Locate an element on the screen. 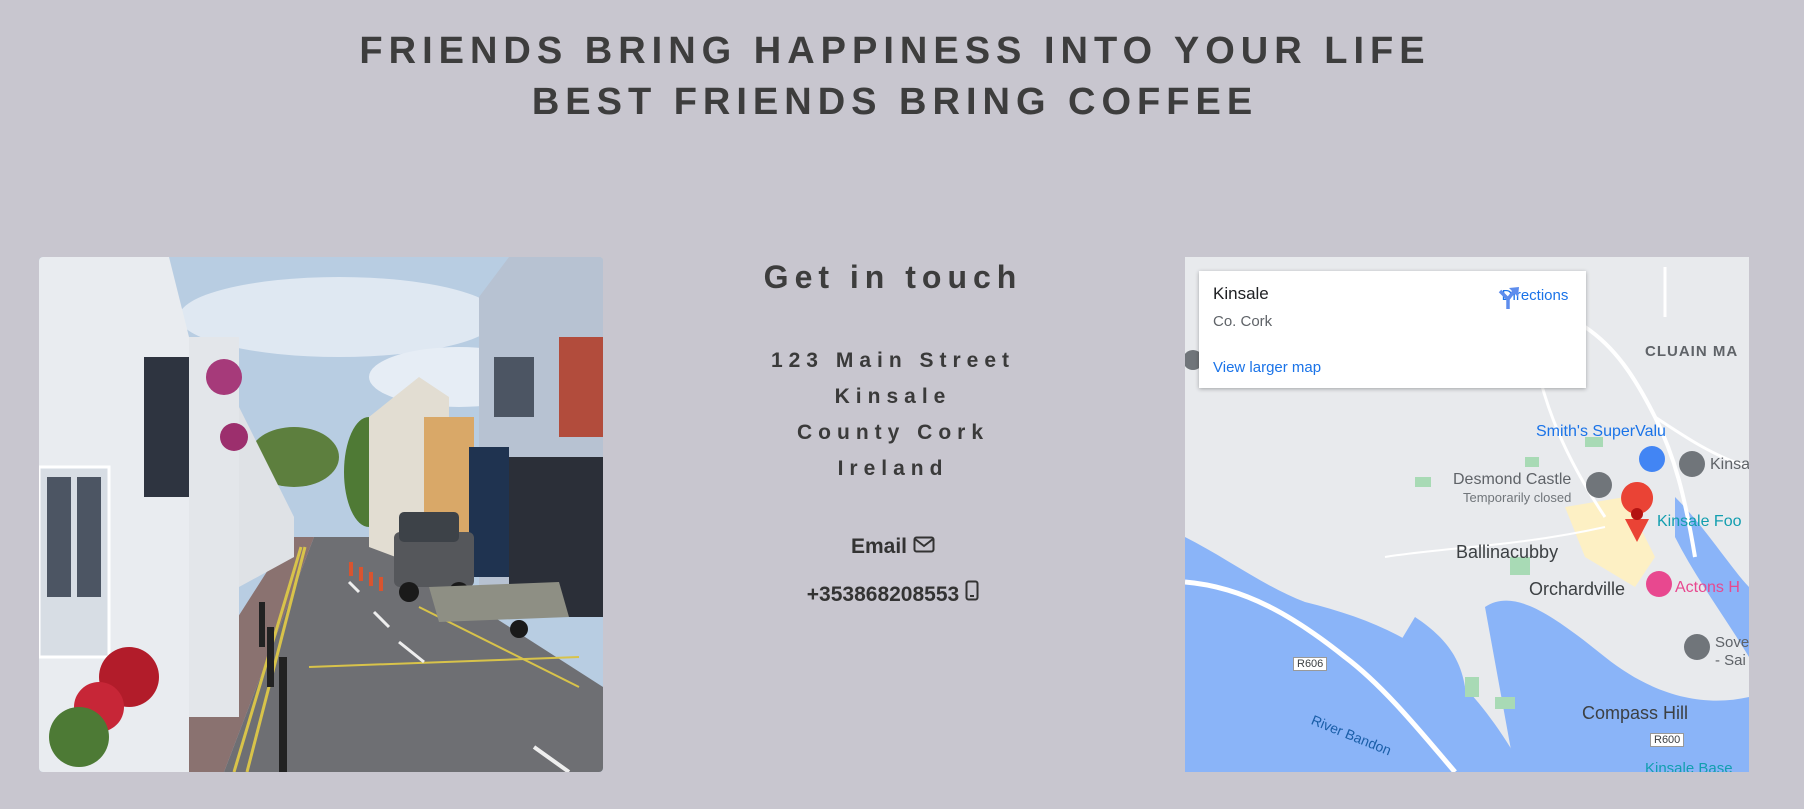  map-label-temporarily-closed: Temporarily closed is located at coordinates (1517, 497).